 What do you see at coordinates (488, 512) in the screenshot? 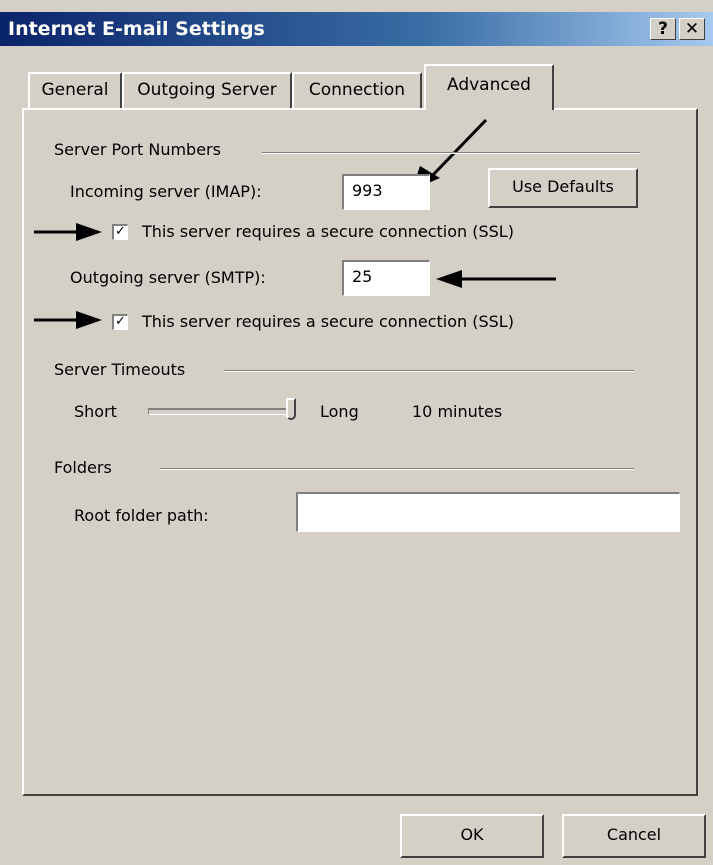
I see `root-folder-input` at bounding box center [488, 512].